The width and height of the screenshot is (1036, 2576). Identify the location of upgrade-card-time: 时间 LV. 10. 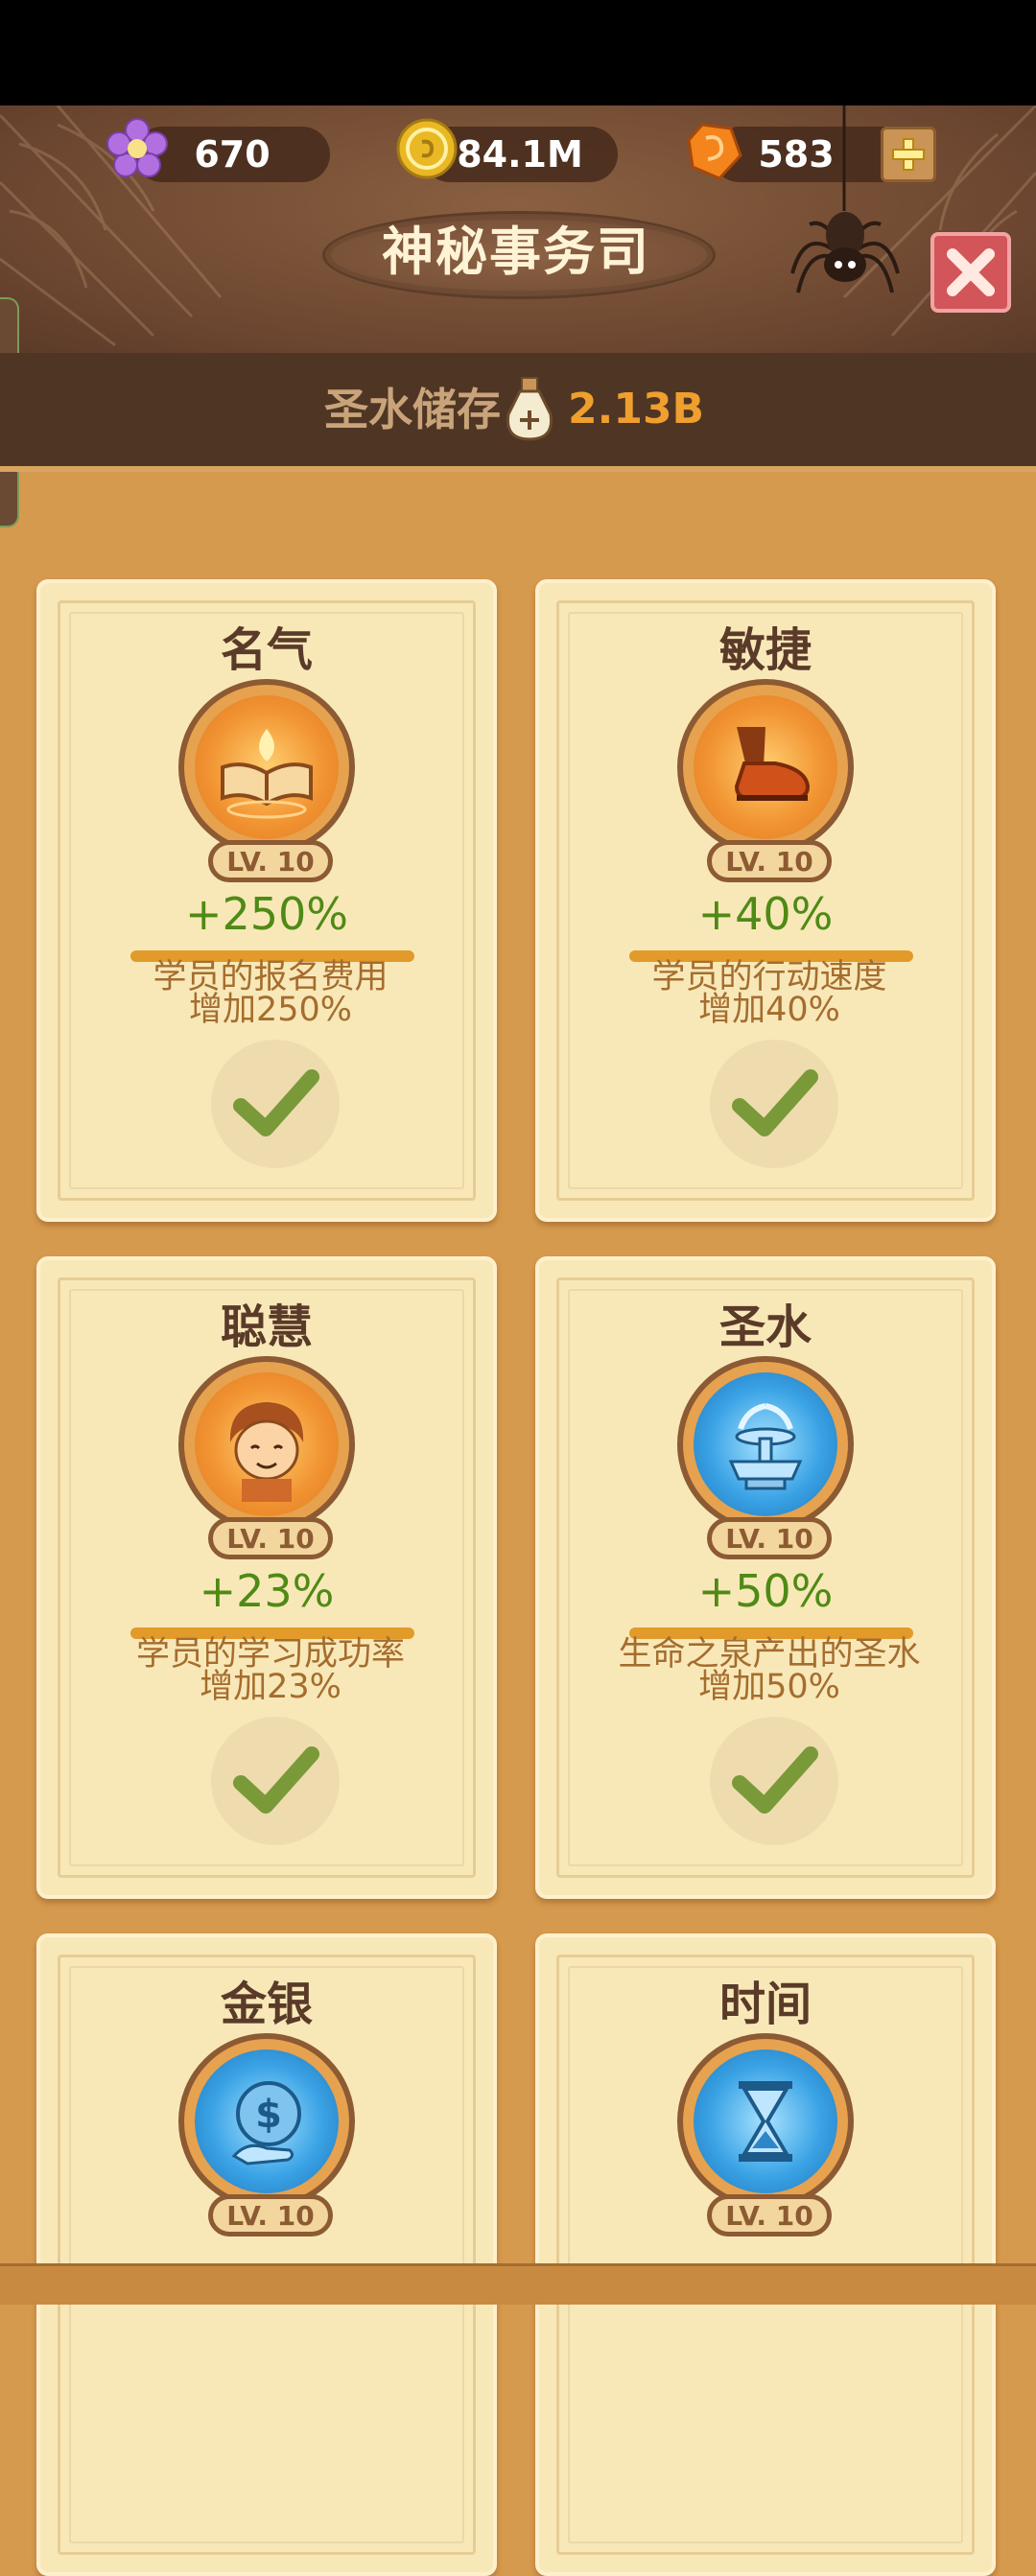
(765, 2254).